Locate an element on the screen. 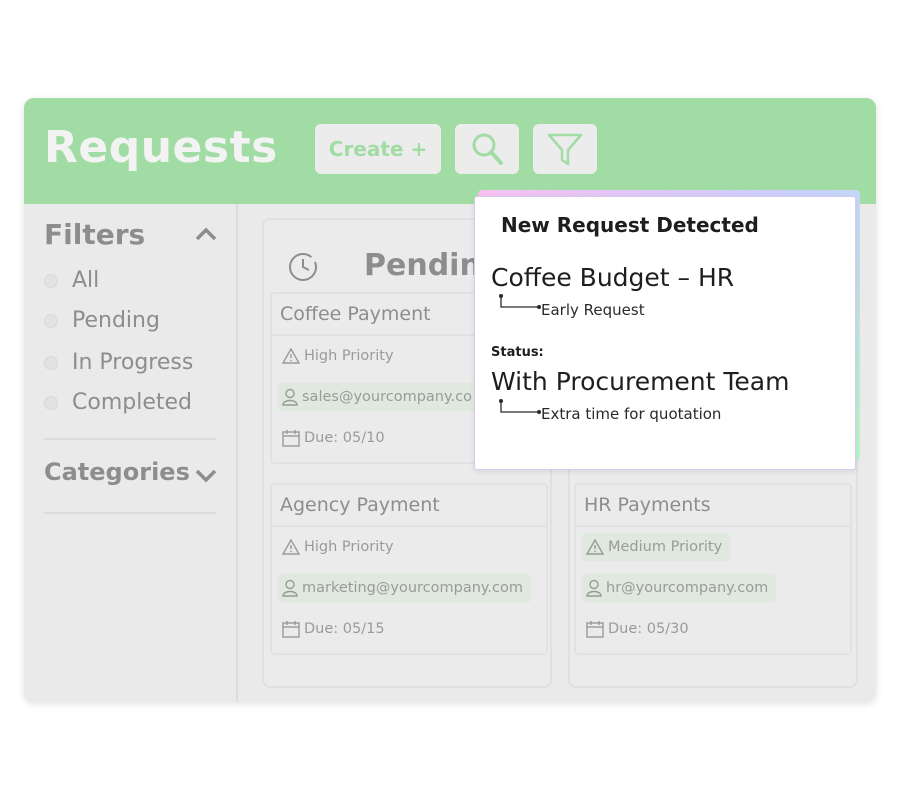 The image size is (900, 800). status-note: Extra time for quotation is located at coordinates (631, 414).